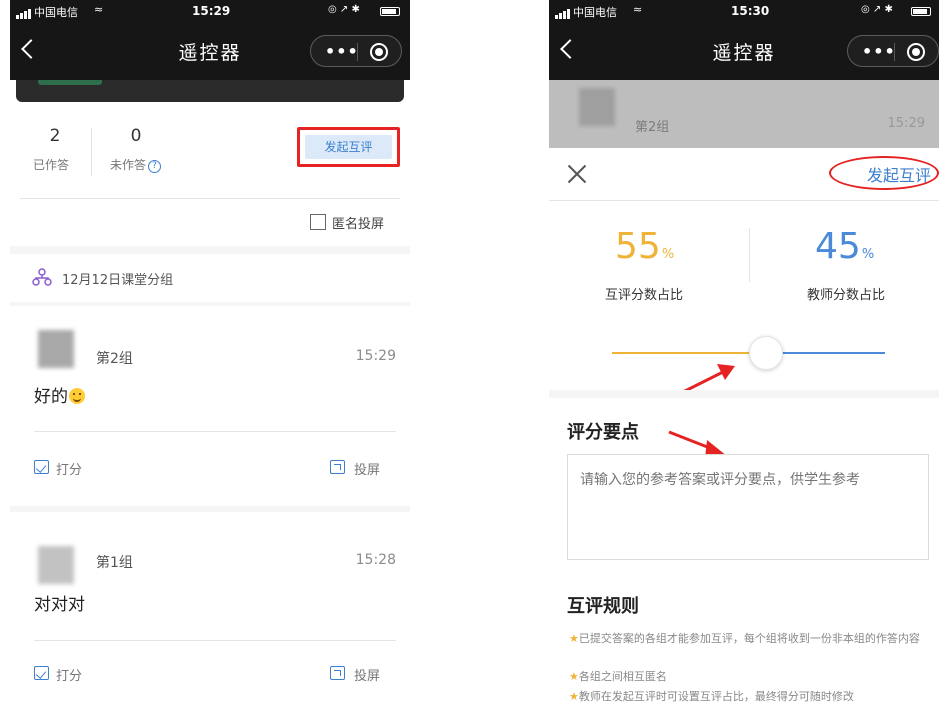 The width and height of the screenshot is (939, 717). What do you see at coordinates (748, 507) in the screenshot?
I see `key-points-input` at bounding box center [748, 507].